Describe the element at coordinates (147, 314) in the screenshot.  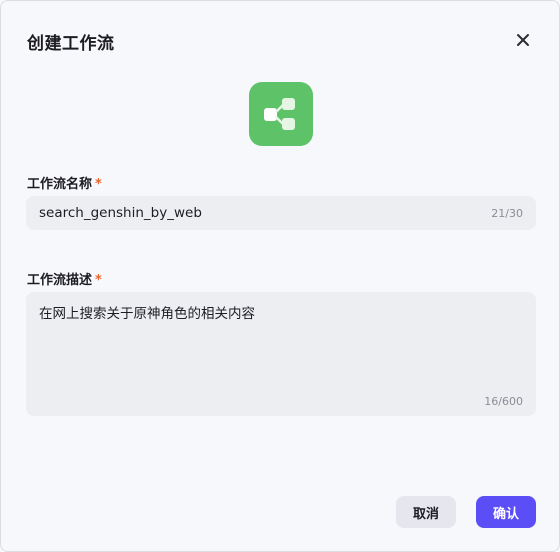
I see `workflow-description-value: 在网上搜索关于原神角色的相关内容` at that location.